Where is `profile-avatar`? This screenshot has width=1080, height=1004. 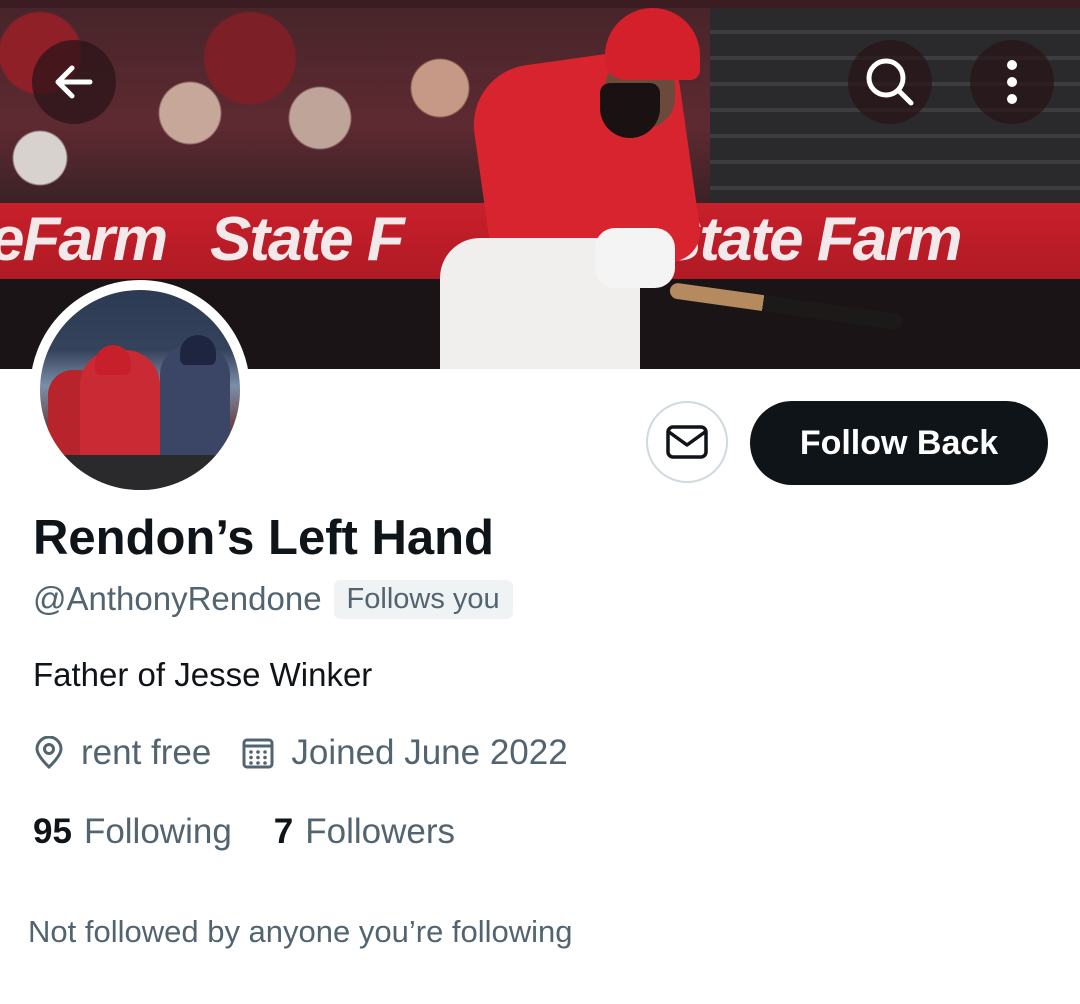 profile-avatar is located at coordinates (140, 390).